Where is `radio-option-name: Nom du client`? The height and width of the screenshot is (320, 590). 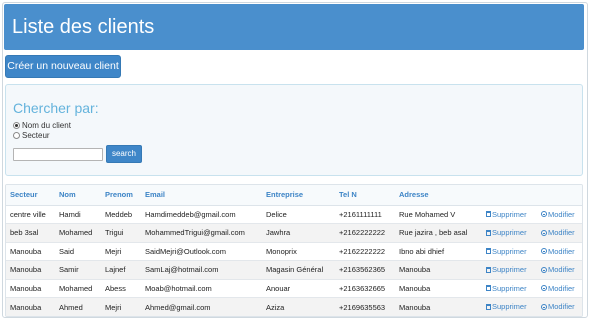 radio-option-name: Nom du client is located at coordinates (42, 125).